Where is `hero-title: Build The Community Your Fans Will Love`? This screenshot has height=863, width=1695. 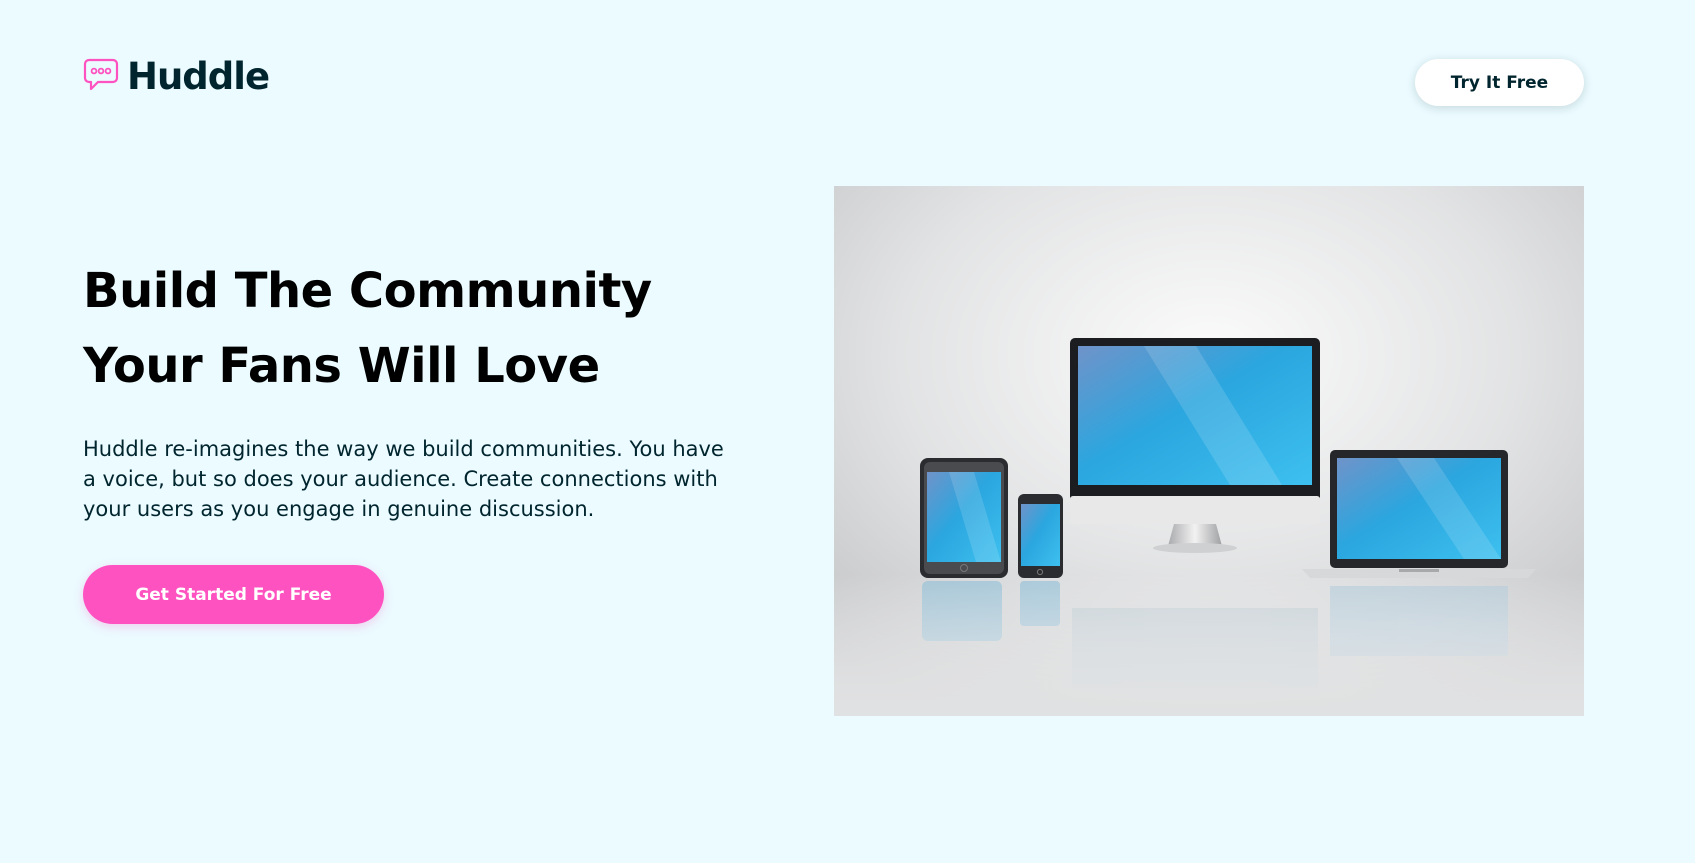 hero-title: Build The Community Your Fans Will Love is located at coordinates (433, 329).